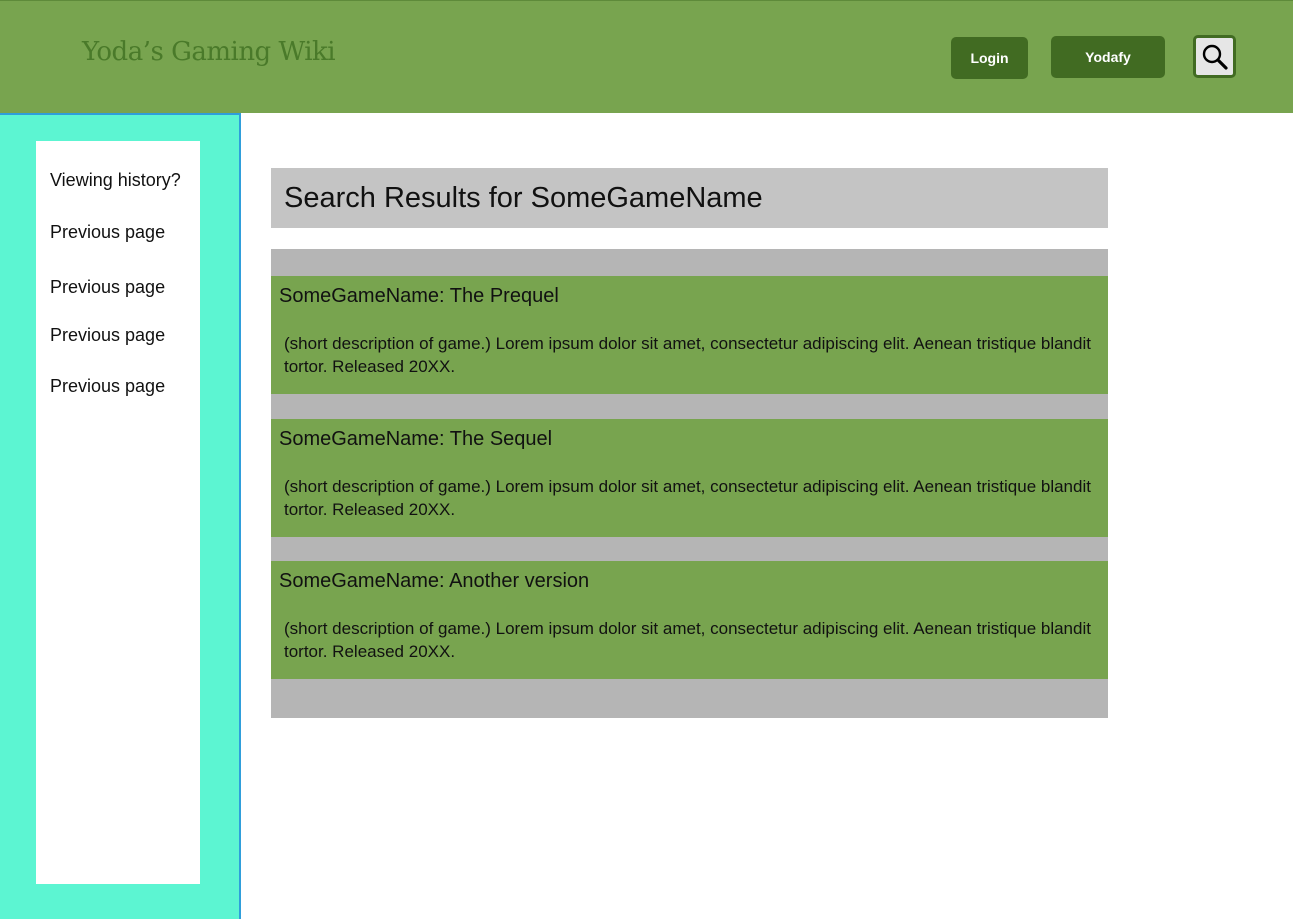  I want to click on magnifying-glass-icon, so click(1215, 57).